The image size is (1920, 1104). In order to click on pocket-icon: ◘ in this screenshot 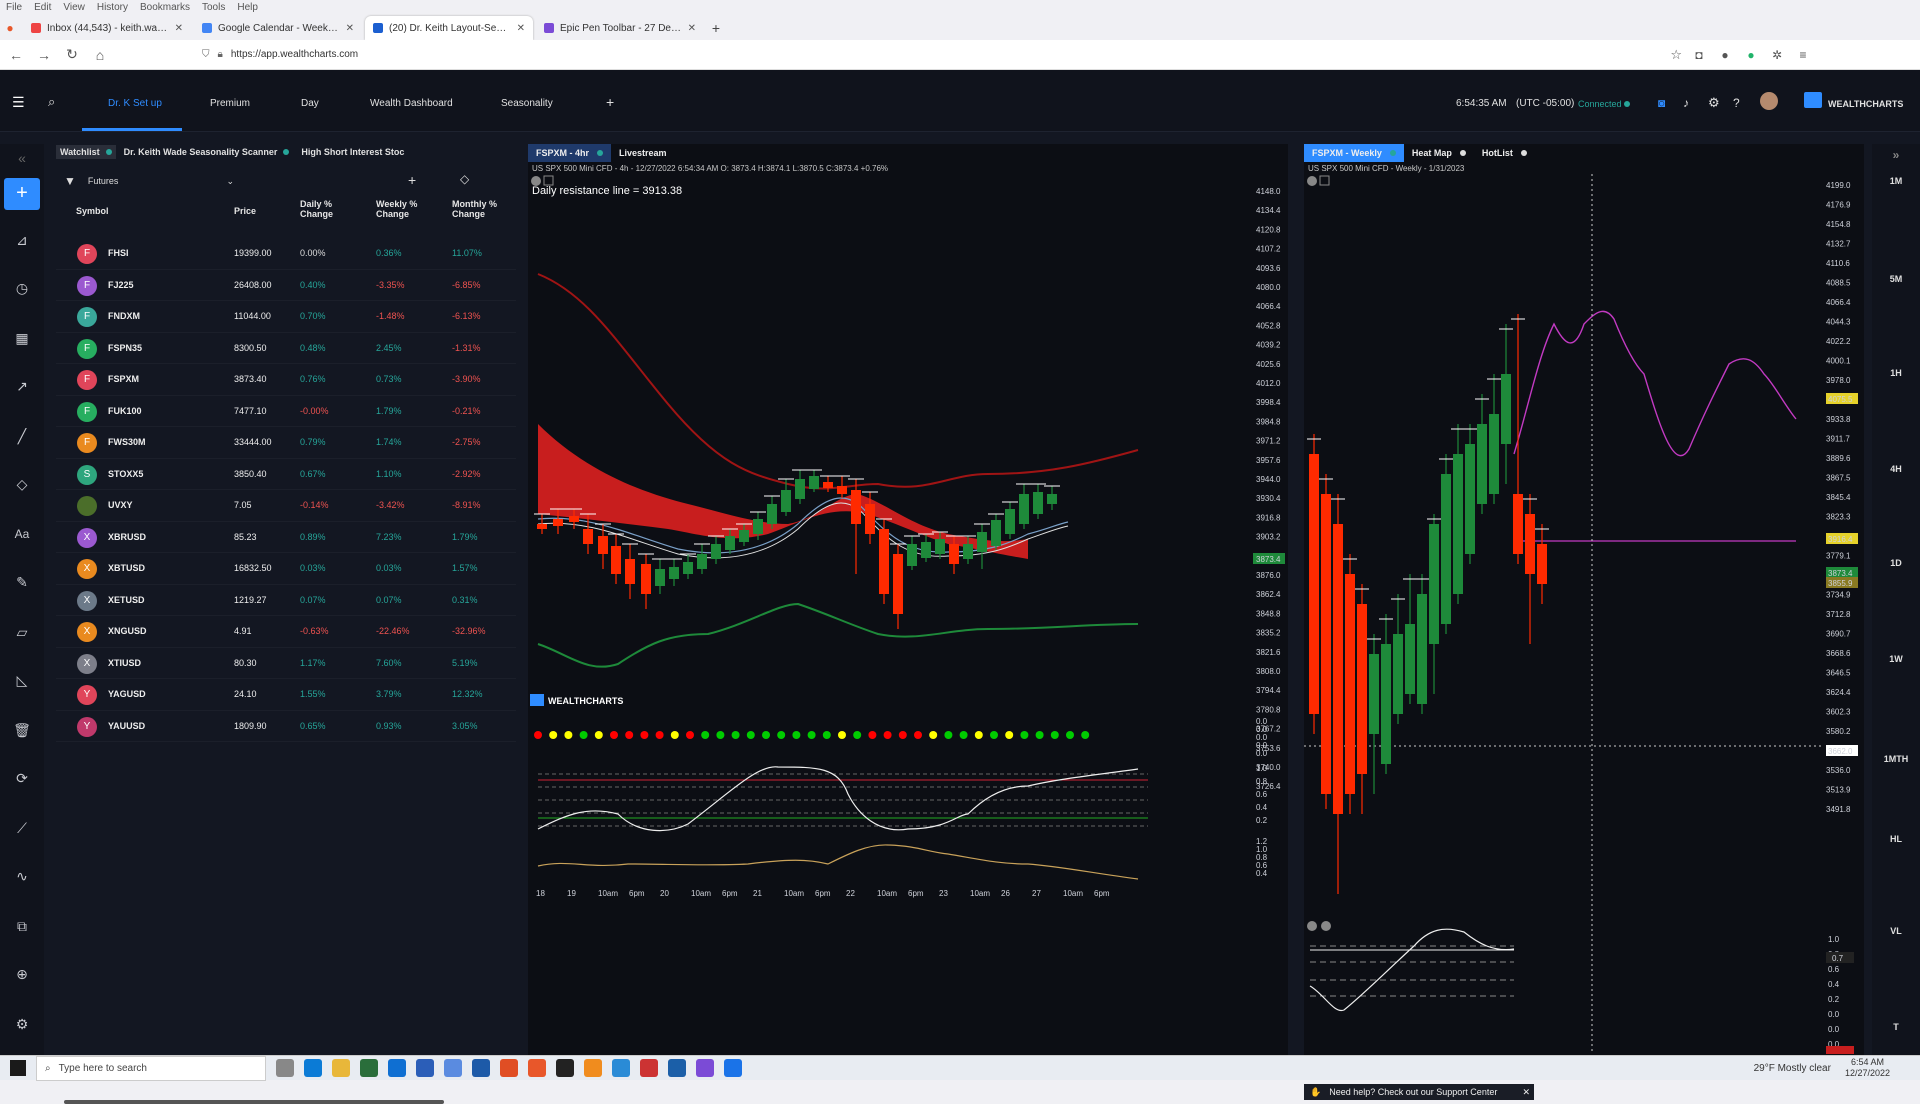, I will do `click(1699, 55)`.